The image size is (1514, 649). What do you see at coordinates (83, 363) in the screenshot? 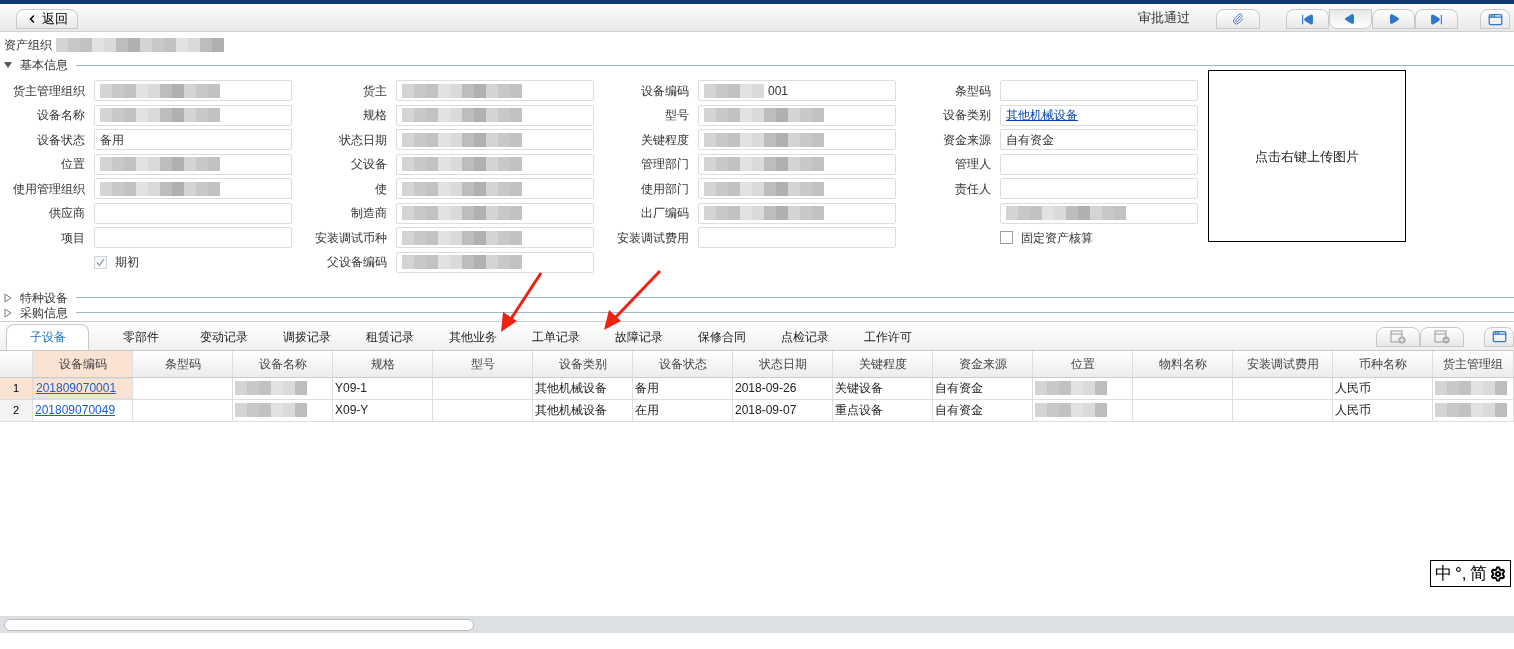
I see `column-header: 设备编码` at bounding box center [83, 363].